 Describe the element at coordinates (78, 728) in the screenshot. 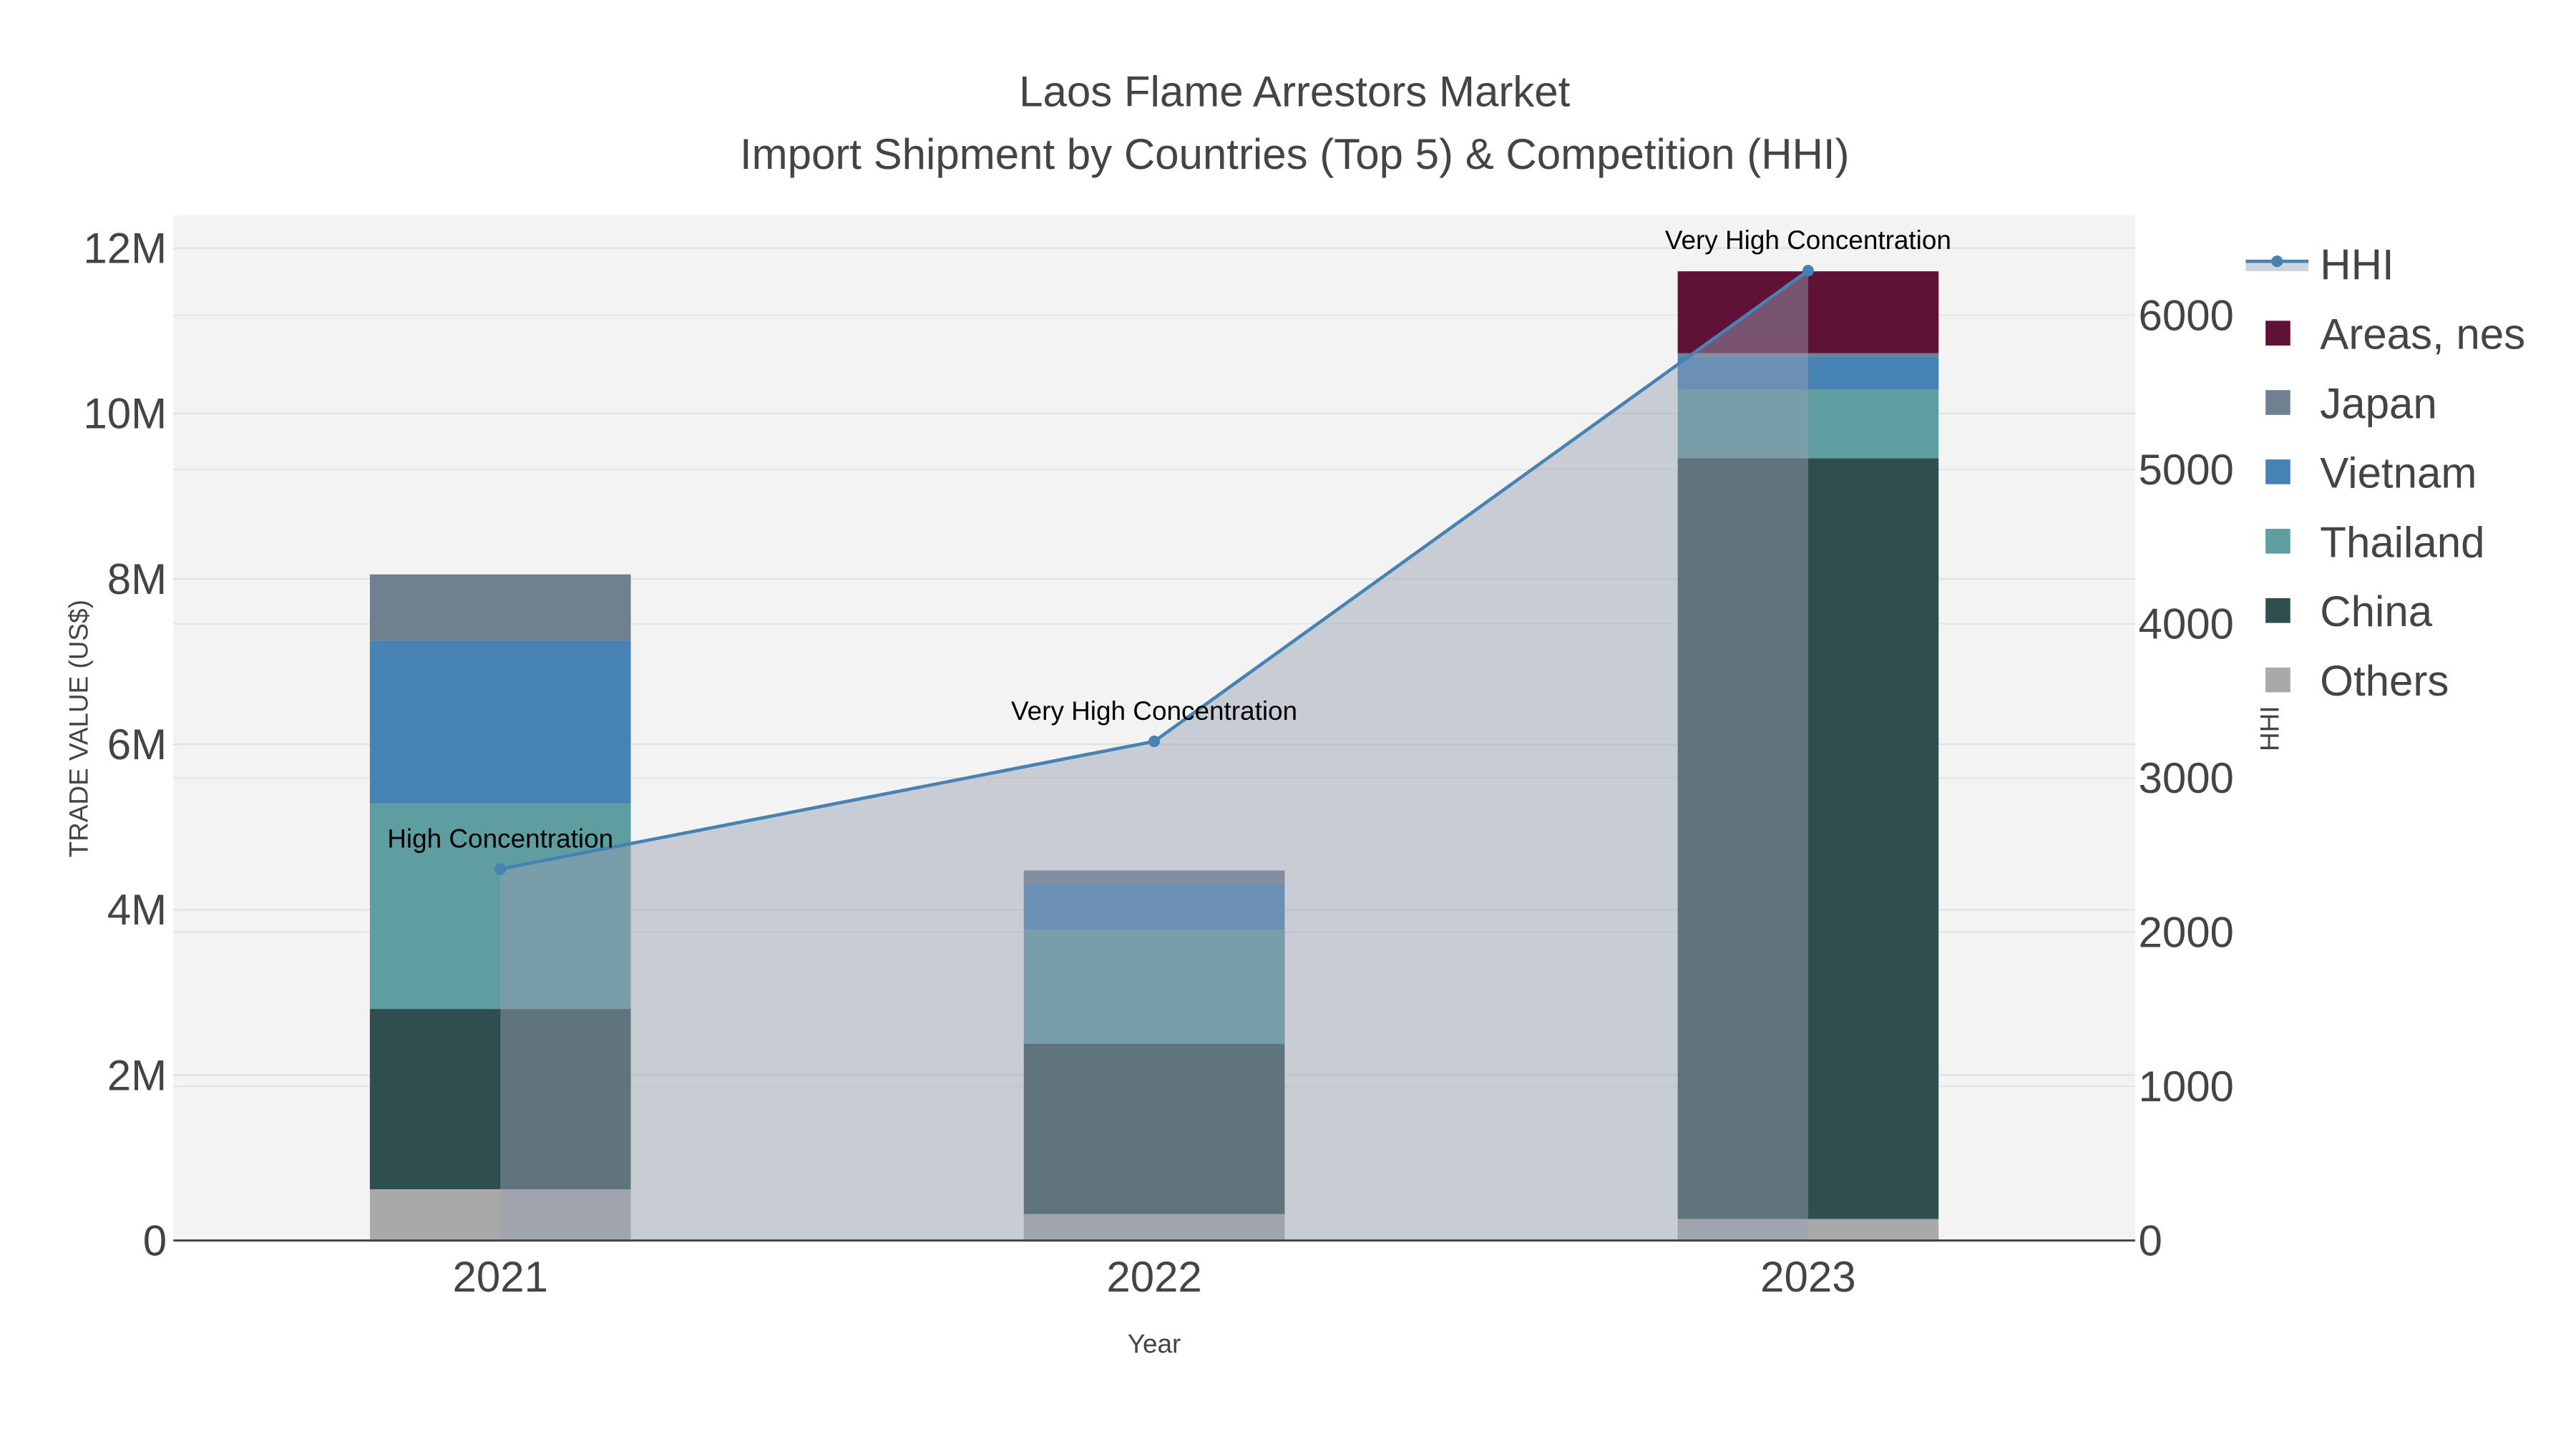

I see `y-axis-title: TRADE VALUE (US$)` at that location.